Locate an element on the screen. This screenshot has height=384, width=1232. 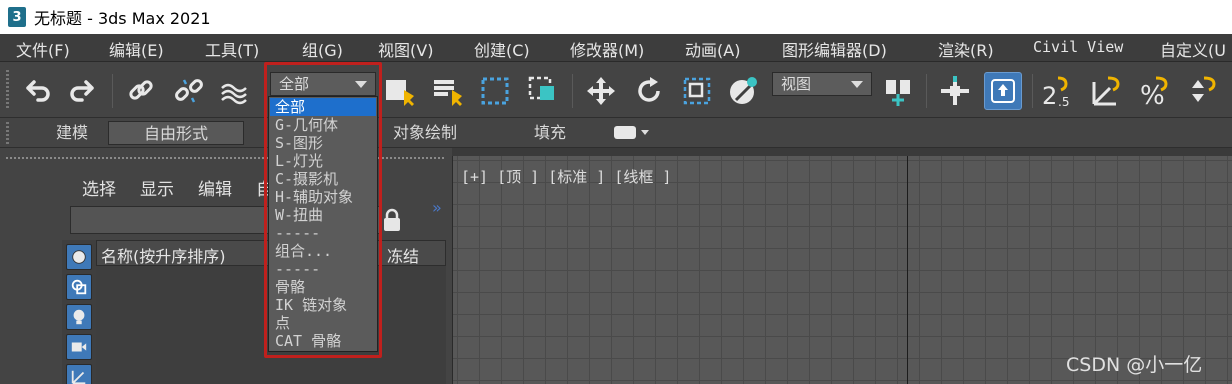
tab-object-paint: 对象绘制 is located at coordinates (425, 133).